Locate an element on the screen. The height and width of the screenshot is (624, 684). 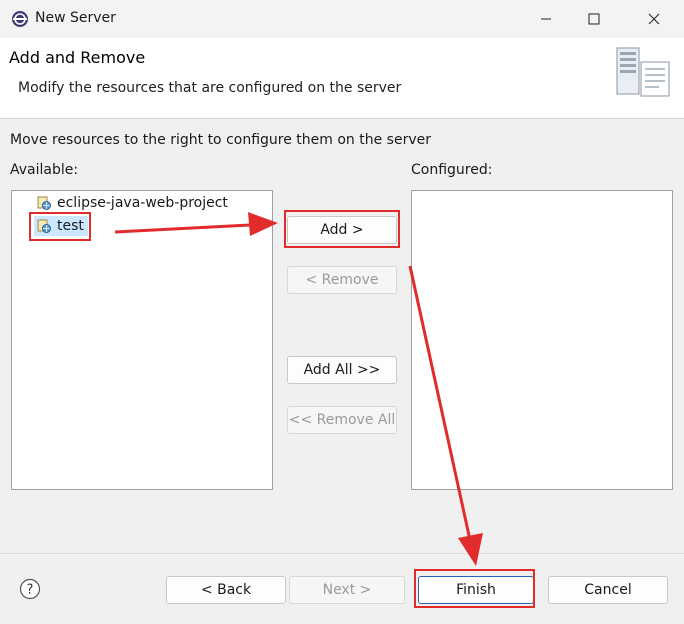
window-title: New Server is located at coordinates (75, 18).